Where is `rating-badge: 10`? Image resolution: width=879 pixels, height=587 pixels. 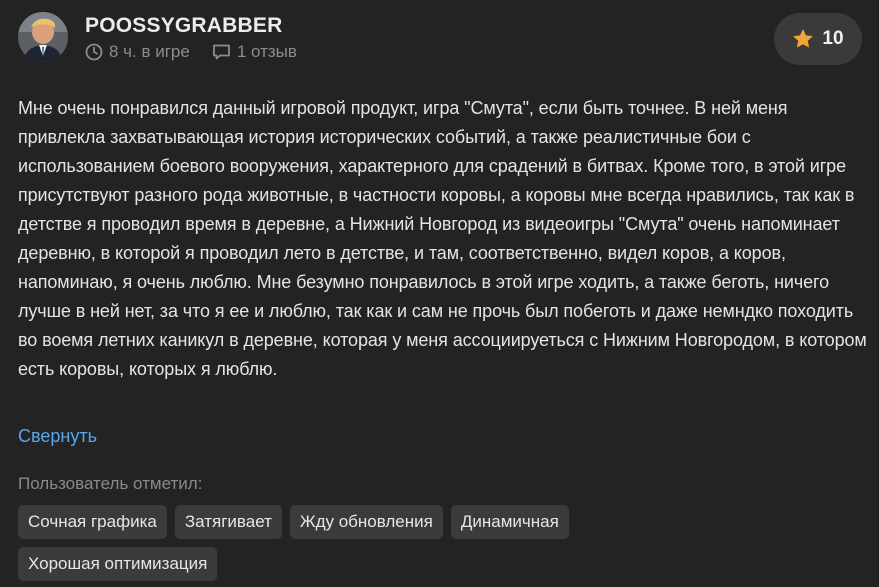
rating-badge: 10 is located at coordinates (818, 39).